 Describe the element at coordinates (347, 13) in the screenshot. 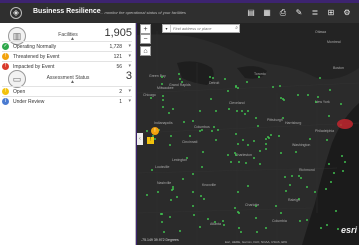

I see `settings-icon: ⚙` at that location.